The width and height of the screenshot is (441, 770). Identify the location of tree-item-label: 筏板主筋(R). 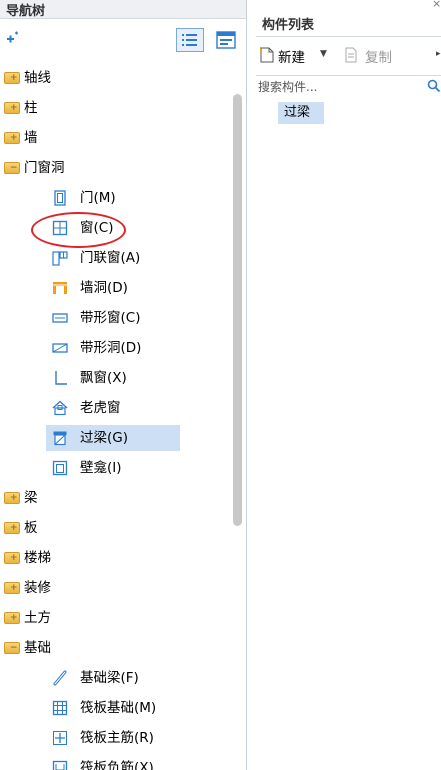
(117, 738).